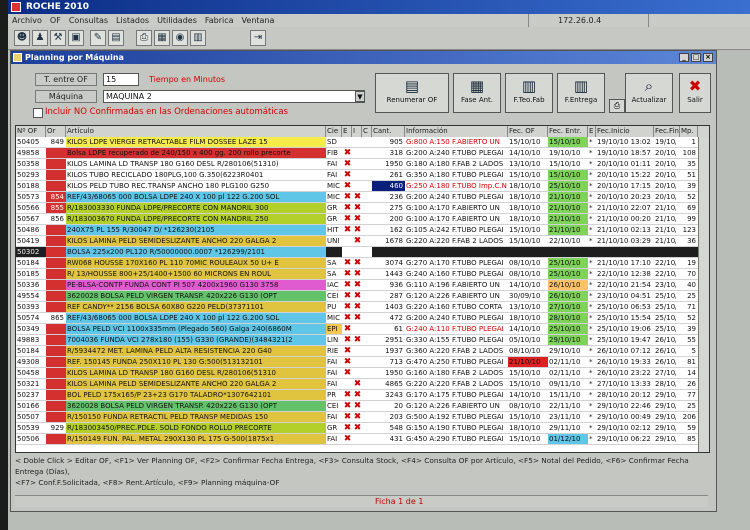 The width and height of the screenshot is (750, 530). Describe the element at coordinates (528, 241) in the screenshot. I see `cell-fecof: 15/10/10` at that location.